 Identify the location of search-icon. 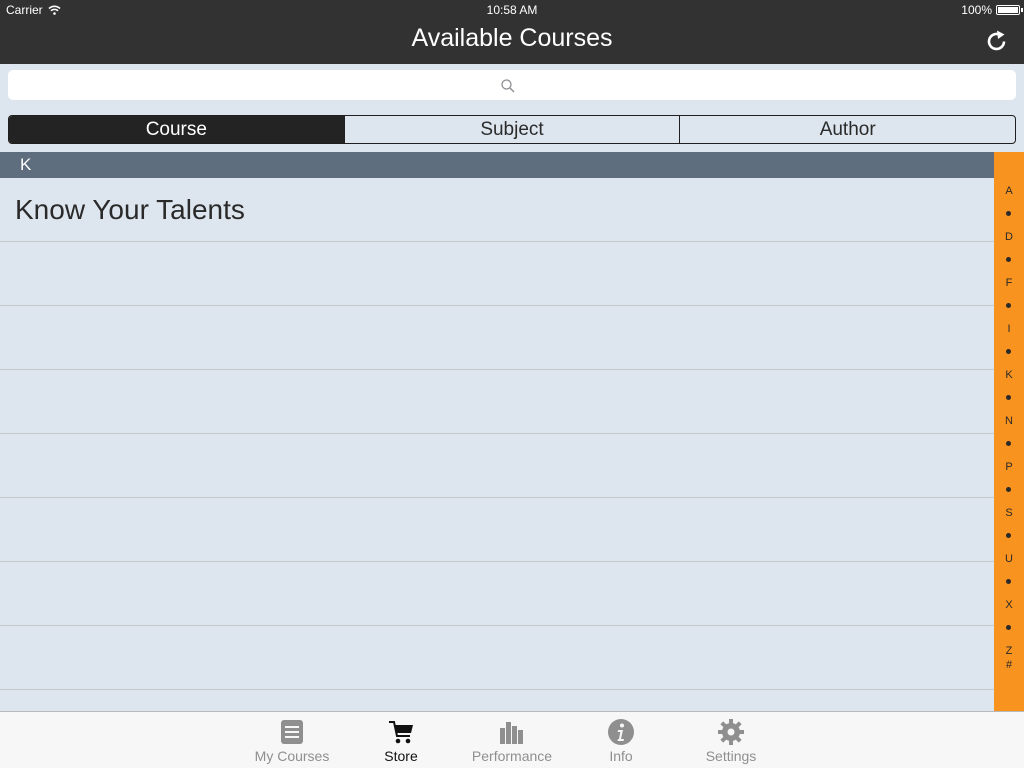
(508, 86).